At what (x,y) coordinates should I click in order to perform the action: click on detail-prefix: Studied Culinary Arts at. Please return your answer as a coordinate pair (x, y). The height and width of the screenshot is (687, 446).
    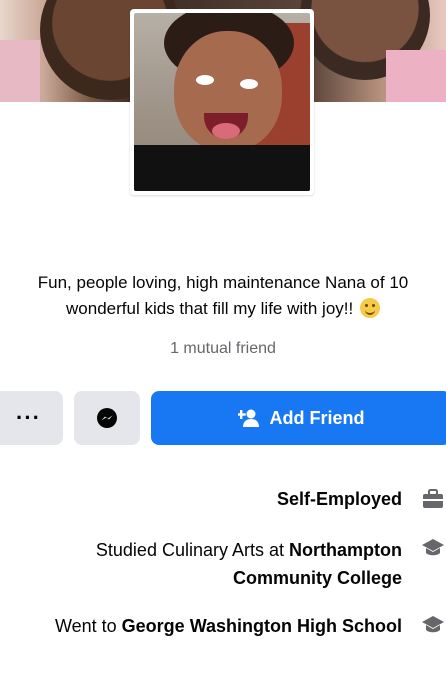
    Looking at the image, I should click on (192, 550).